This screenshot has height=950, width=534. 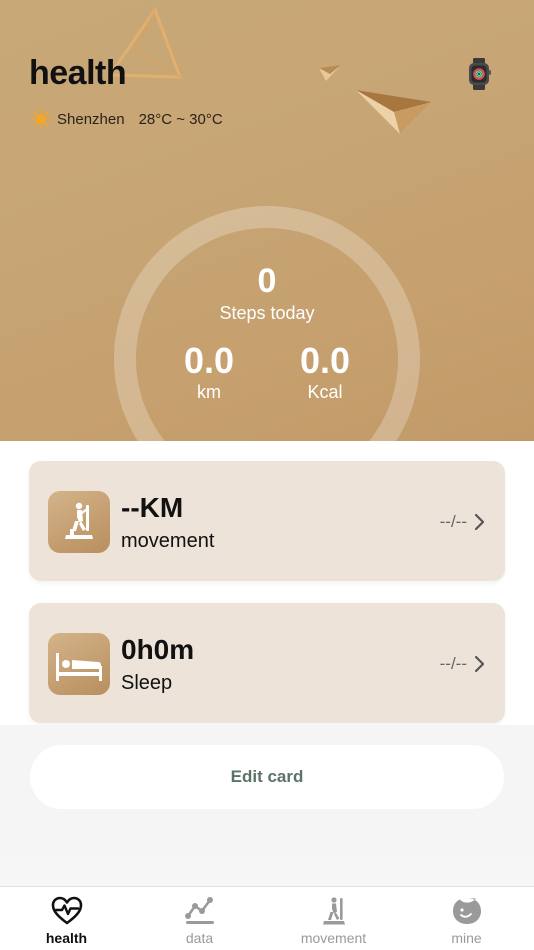 What do you see at coordinates (147, 683) in the screenshot?
I see `sleep-card-subtitle: Sleep` at bounding box center [147, 683].